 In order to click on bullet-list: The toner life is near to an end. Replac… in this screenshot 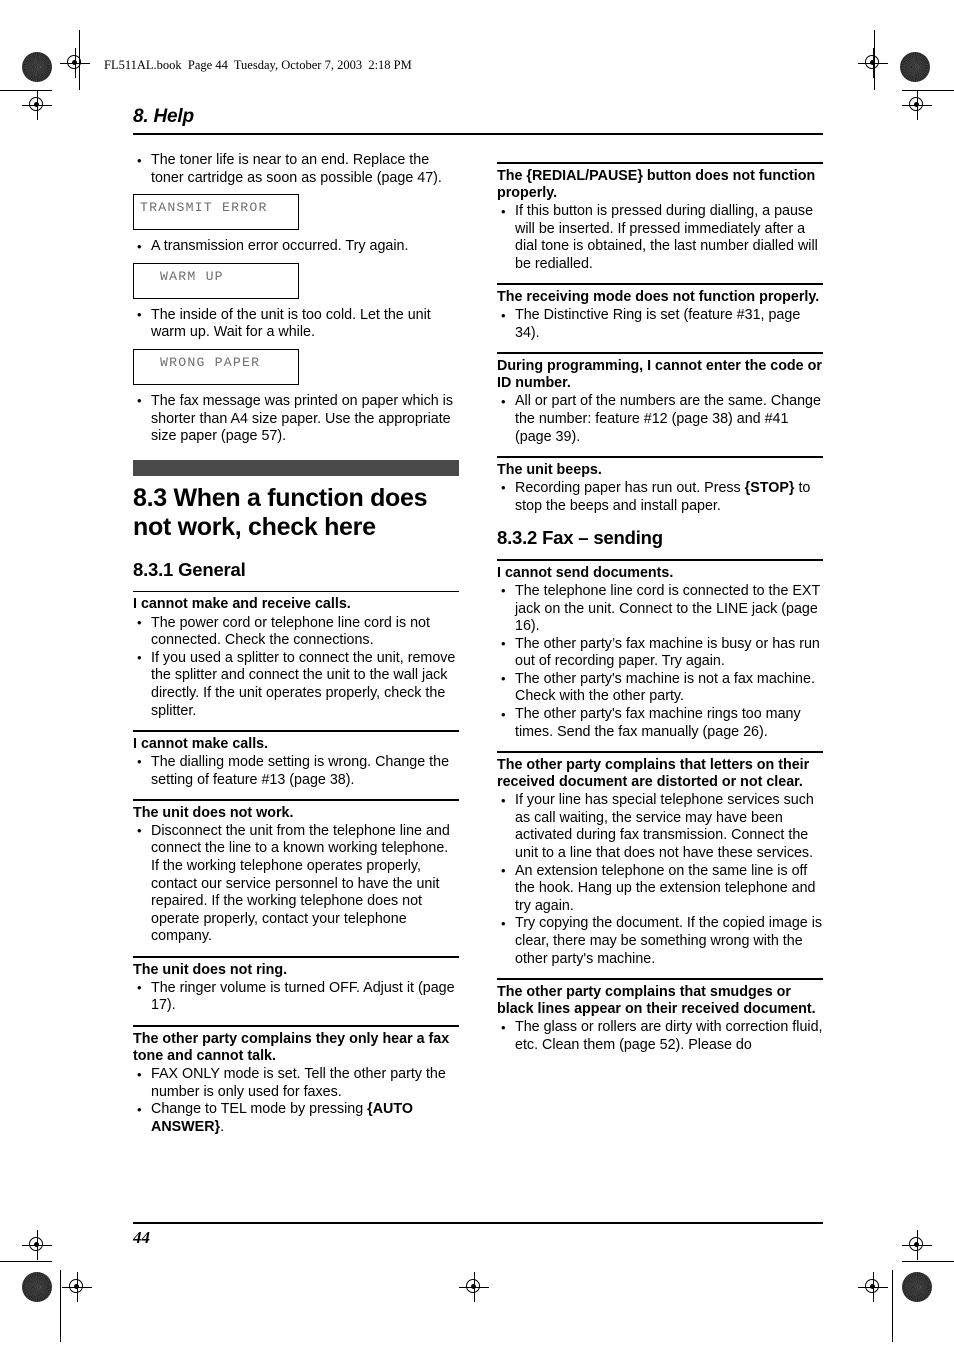, I will do `click(296, 169)`.